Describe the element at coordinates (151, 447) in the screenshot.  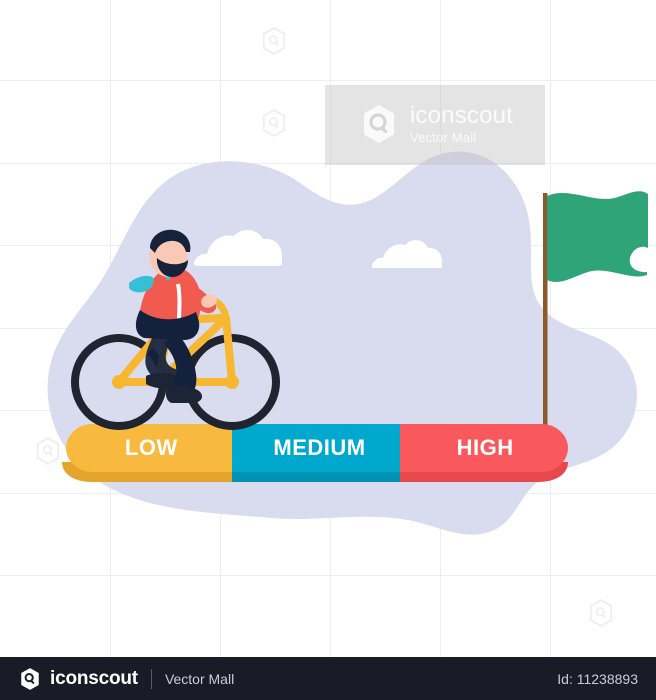
I see `progress-segment-label-low: LOW` at that location.